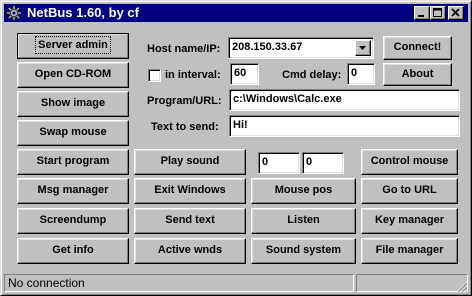 The height and width of the screenshot is (296, 472). Describe the element at coordinates (417, 74) in the screenshot. I see `about-button: About` at that location.